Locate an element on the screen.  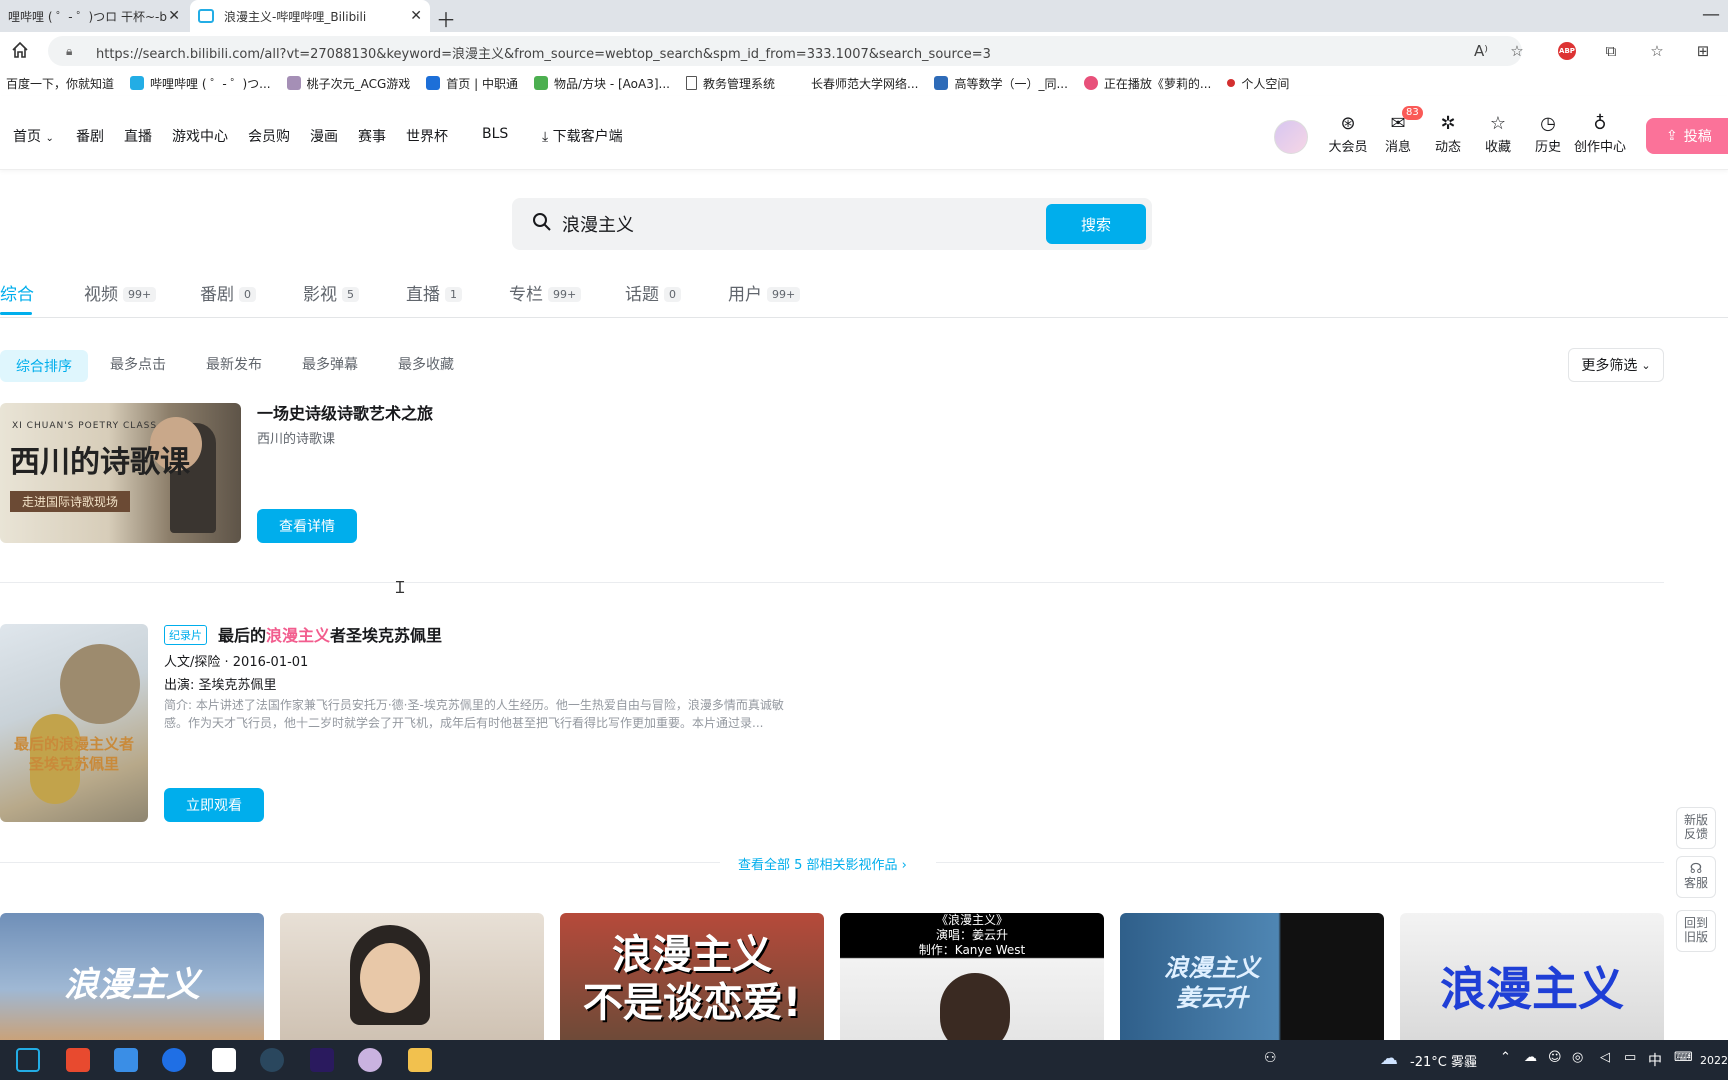
tab-bangumi: 番剧 0 is located at coordinates (228, 292).